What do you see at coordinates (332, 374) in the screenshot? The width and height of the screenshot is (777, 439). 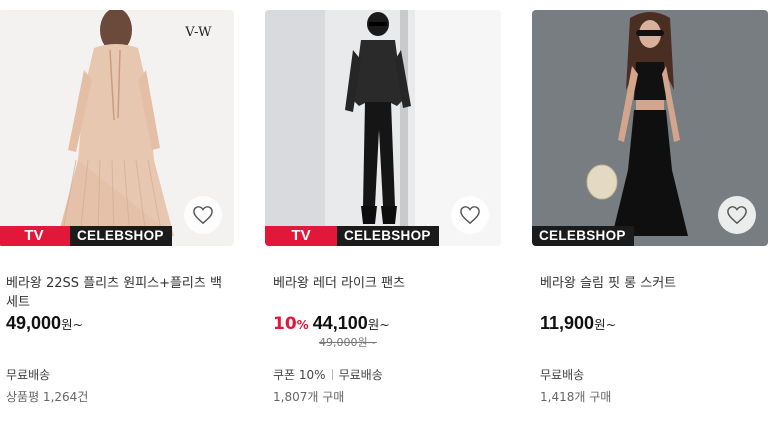 I see `divider` at bounding box center [332, 374].